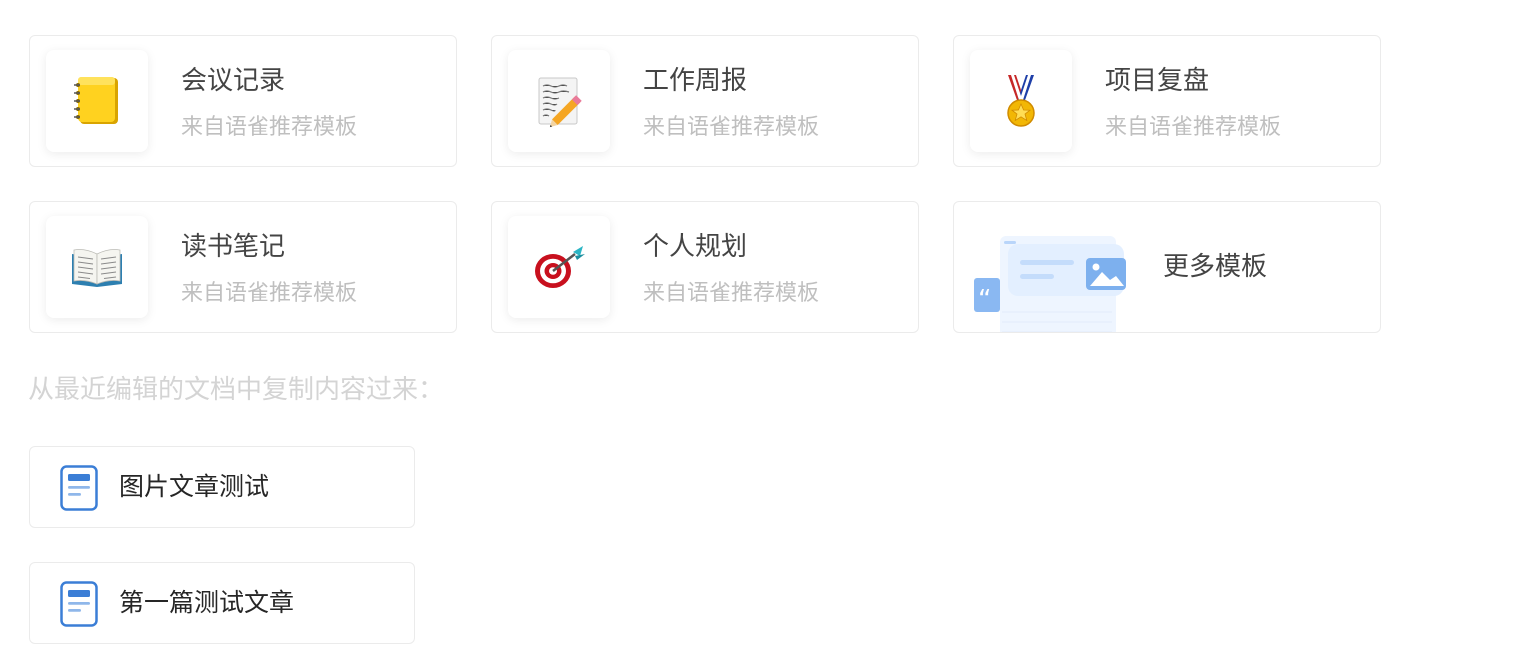 This screenshot has width=1528, height=660. What do you see at coordinates (695, 81) in the screenshot?
I see `template-title: 工作周报` at bounding box center [695, 81].